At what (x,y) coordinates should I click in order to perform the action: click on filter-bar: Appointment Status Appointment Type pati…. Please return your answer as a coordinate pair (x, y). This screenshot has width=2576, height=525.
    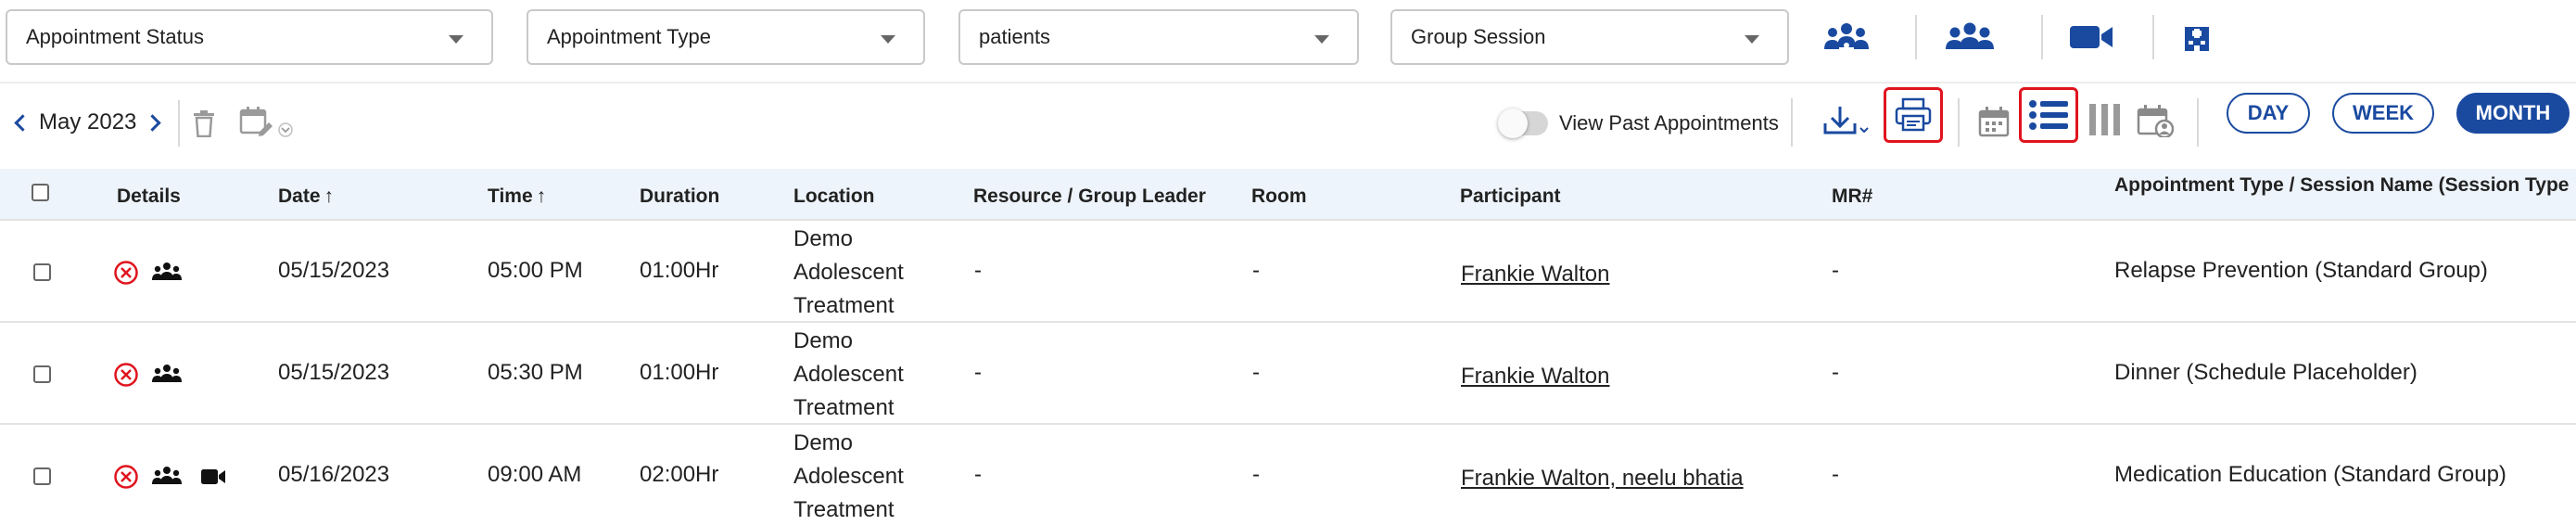
    Looking at the image, I should click on (1288, 39).